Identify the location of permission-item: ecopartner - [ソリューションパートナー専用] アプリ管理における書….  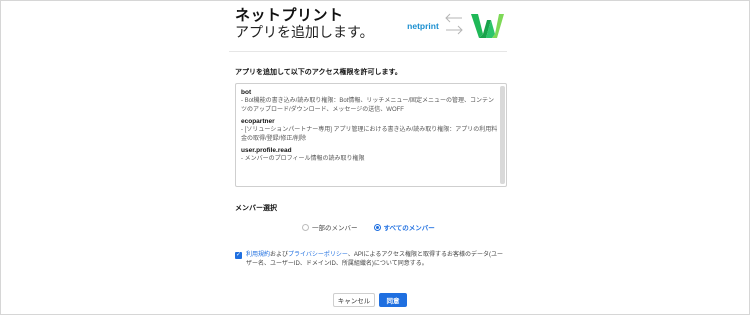
(370, 130).